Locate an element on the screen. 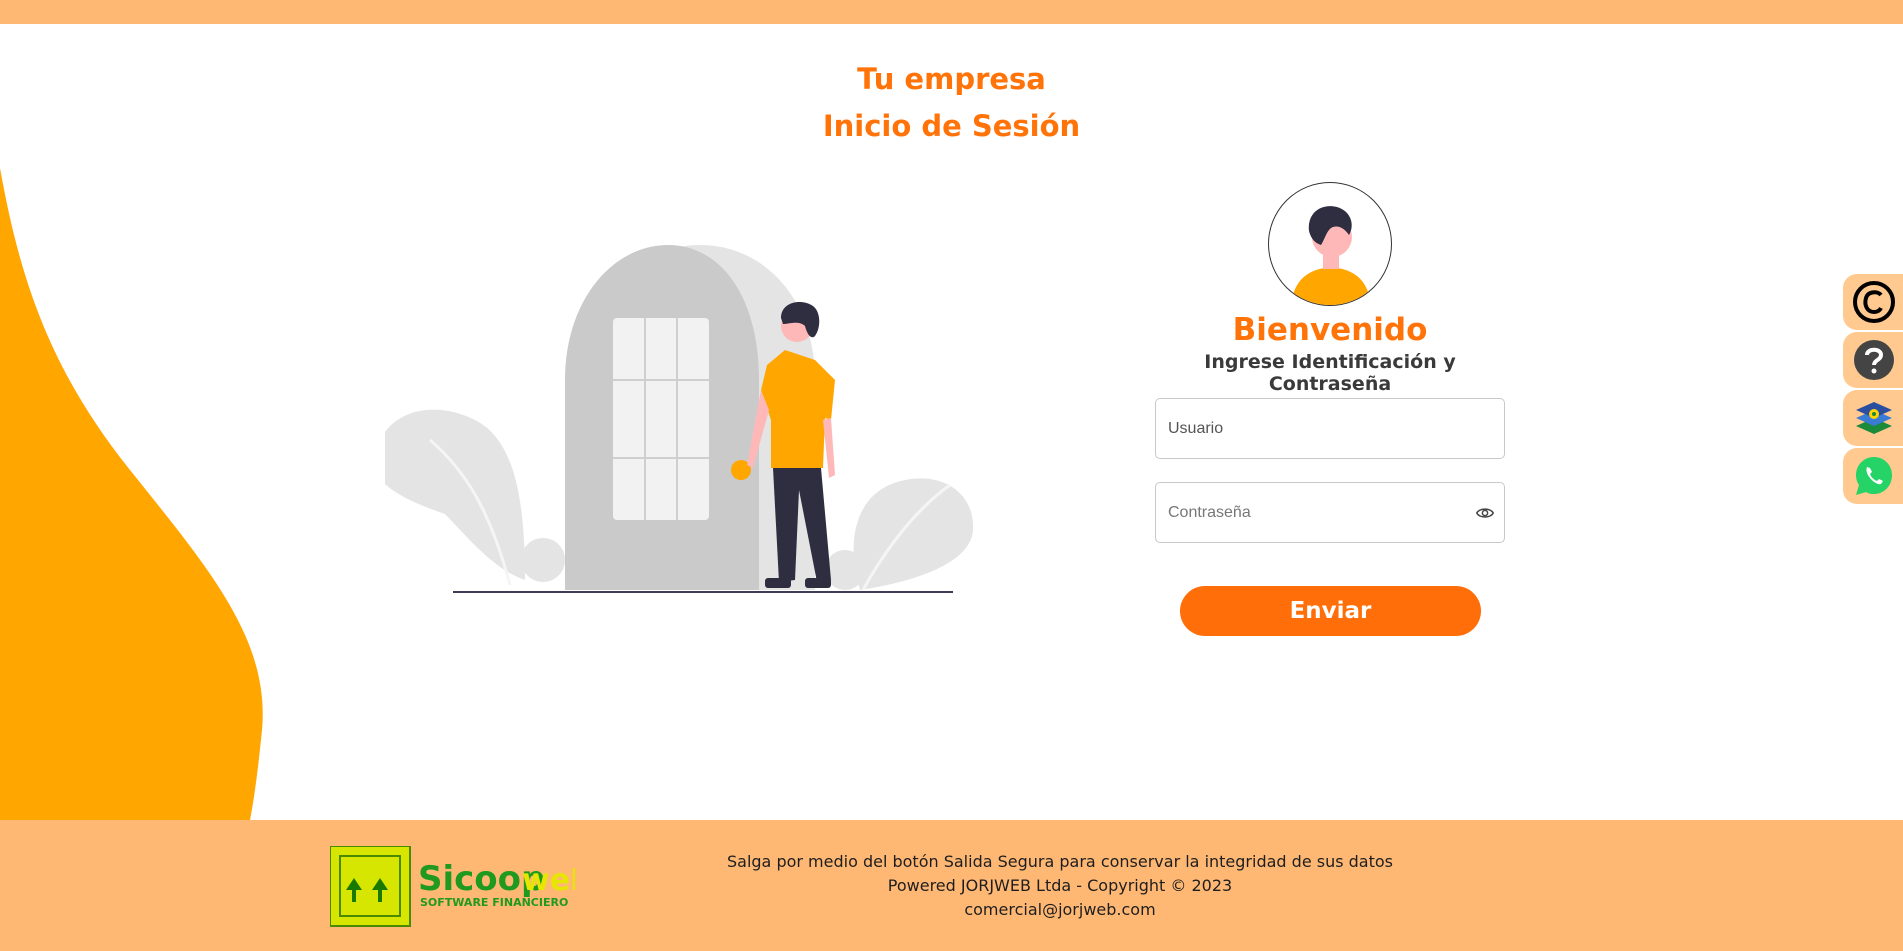  side-tab-layers is located at coordinates (1873, 418).